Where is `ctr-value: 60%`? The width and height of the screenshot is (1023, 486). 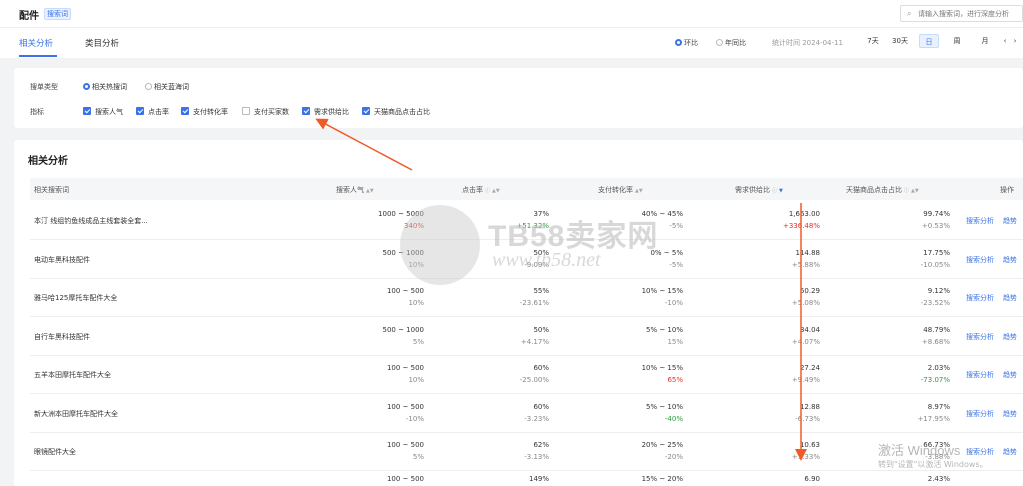 ctr-value: 60% is located at coordinates (541, 406).